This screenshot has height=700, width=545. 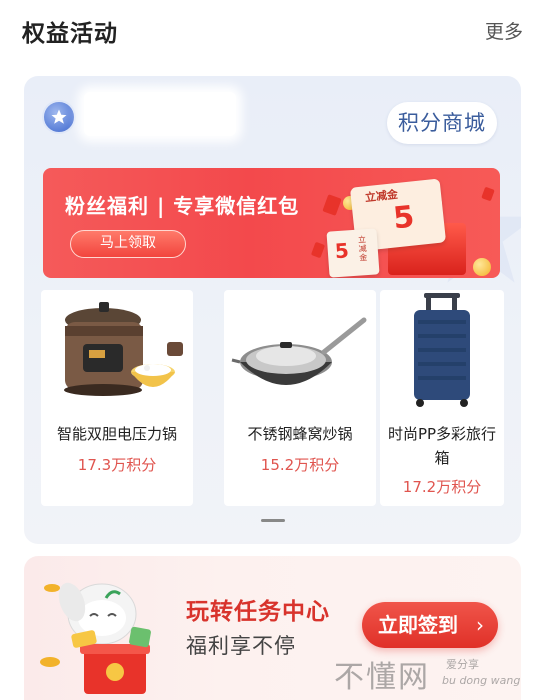 I want to click on suitcase-icon, so click(x=442, y=350).